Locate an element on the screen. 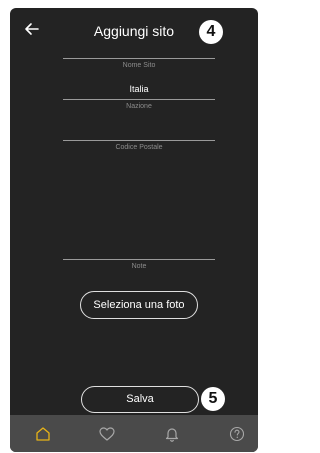 This screenshot has height=453, width=320. site-name-label: Nome Sito is located at coordinates (139, 65).